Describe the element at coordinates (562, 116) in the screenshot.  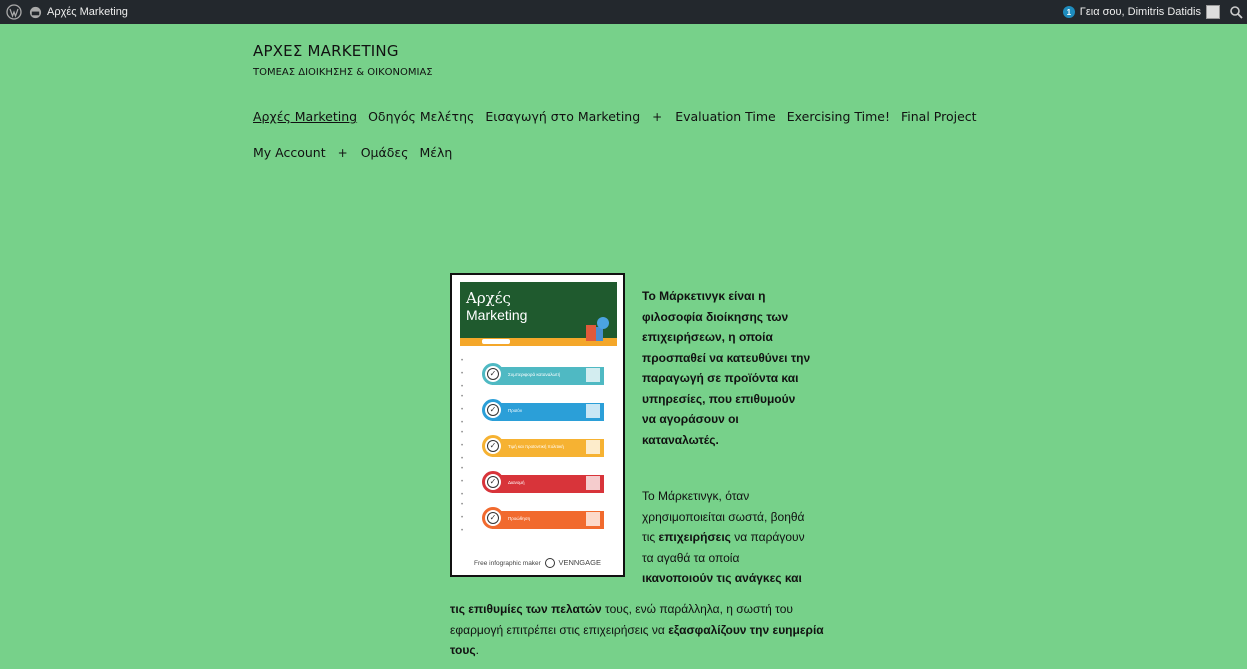
I see `menu-item-eisagogi: Εισαγωγή στο Marketing` at that location.